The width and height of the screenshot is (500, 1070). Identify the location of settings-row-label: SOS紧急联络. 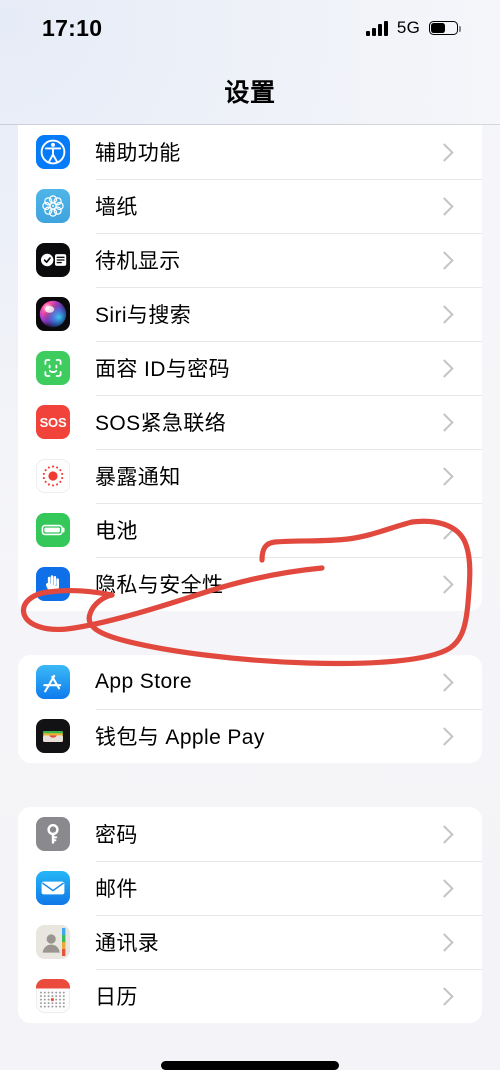
(161, 423).